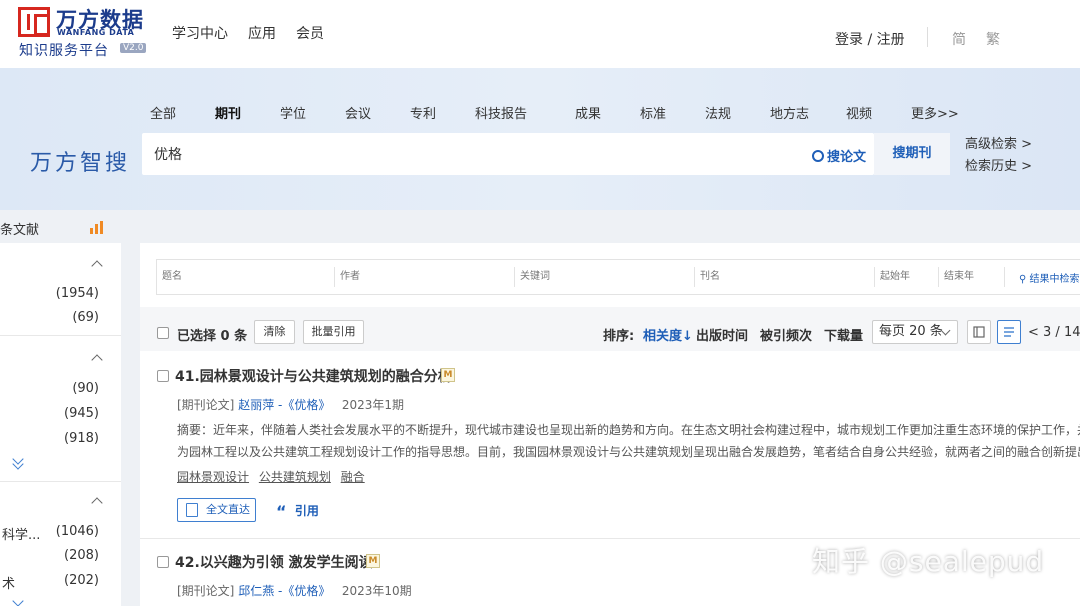 This screenshot has height=606, width=1080. I want to click on advanced-links: 高级检索 > 检索历史 >, so click(998, 156).